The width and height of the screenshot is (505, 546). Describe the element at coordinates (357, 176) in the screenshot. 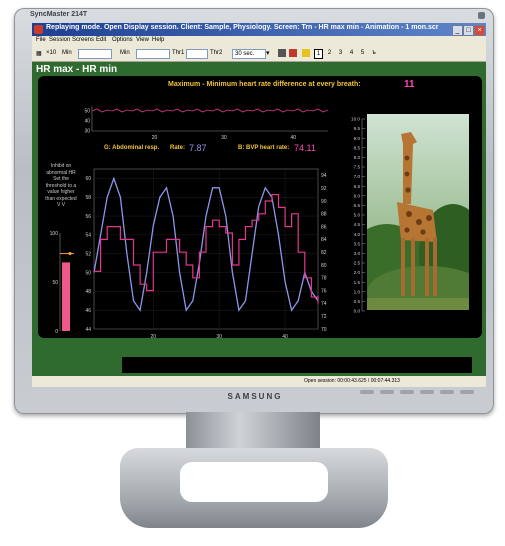

I see `scale-tick-label: 7.0` at that location.